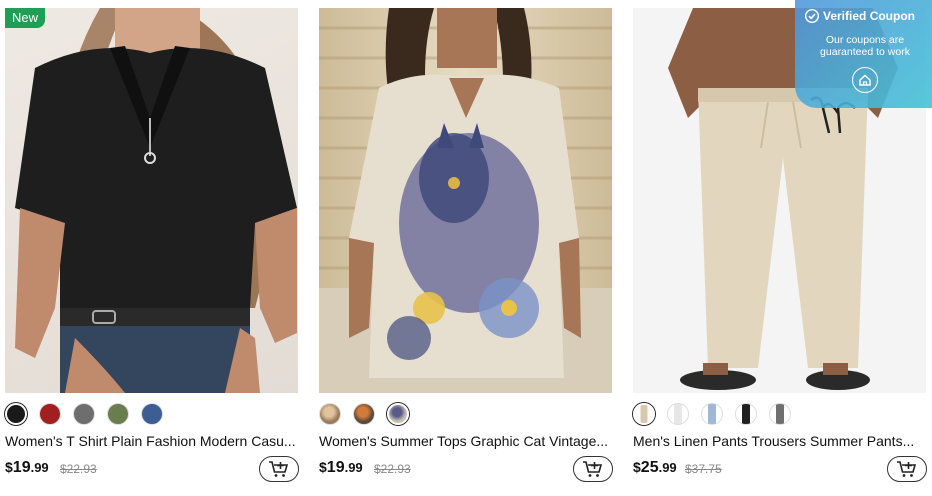 The width and height of the screenshot is (932, 496). Describe the element at coordinates (25, 18) in the screenshot. I see `new-badge: New` at that location.